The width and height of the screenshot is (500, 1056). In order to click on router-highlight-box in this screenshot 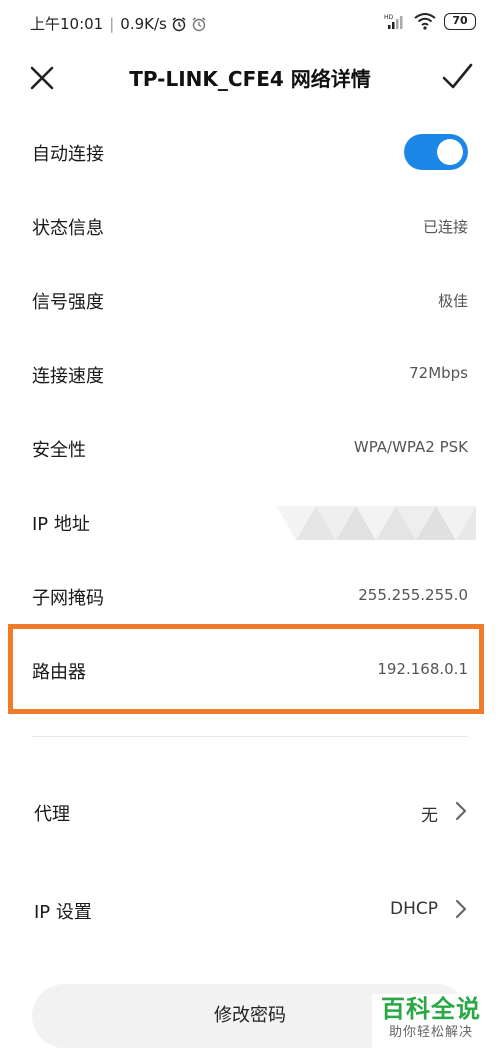, I will do `click(246, 669)`.